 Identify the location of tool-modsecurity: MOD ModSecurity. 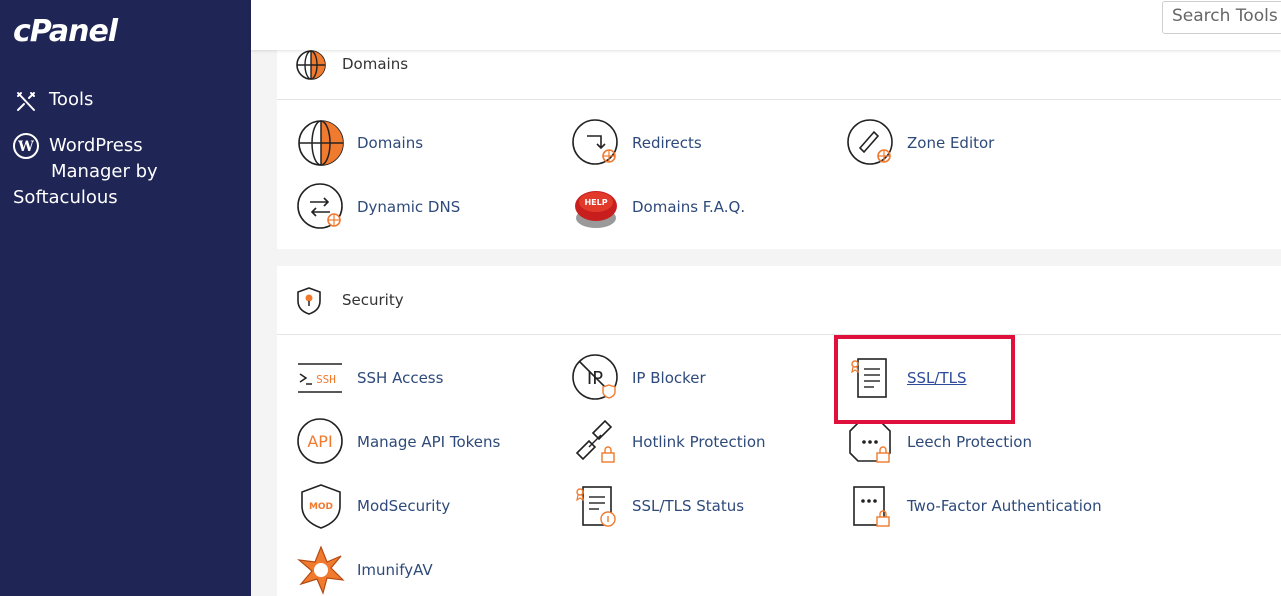
(373, 506).